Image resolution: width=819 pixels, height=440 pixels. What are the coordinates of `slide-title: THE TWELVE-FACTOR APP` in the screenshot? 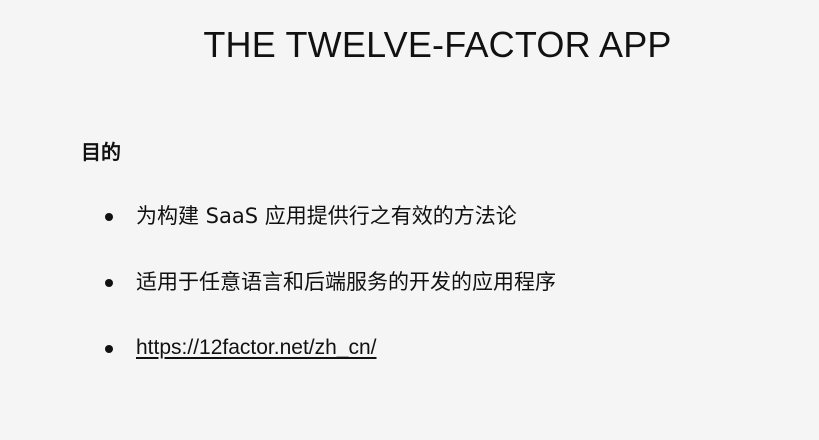 It's located at (437, 44).